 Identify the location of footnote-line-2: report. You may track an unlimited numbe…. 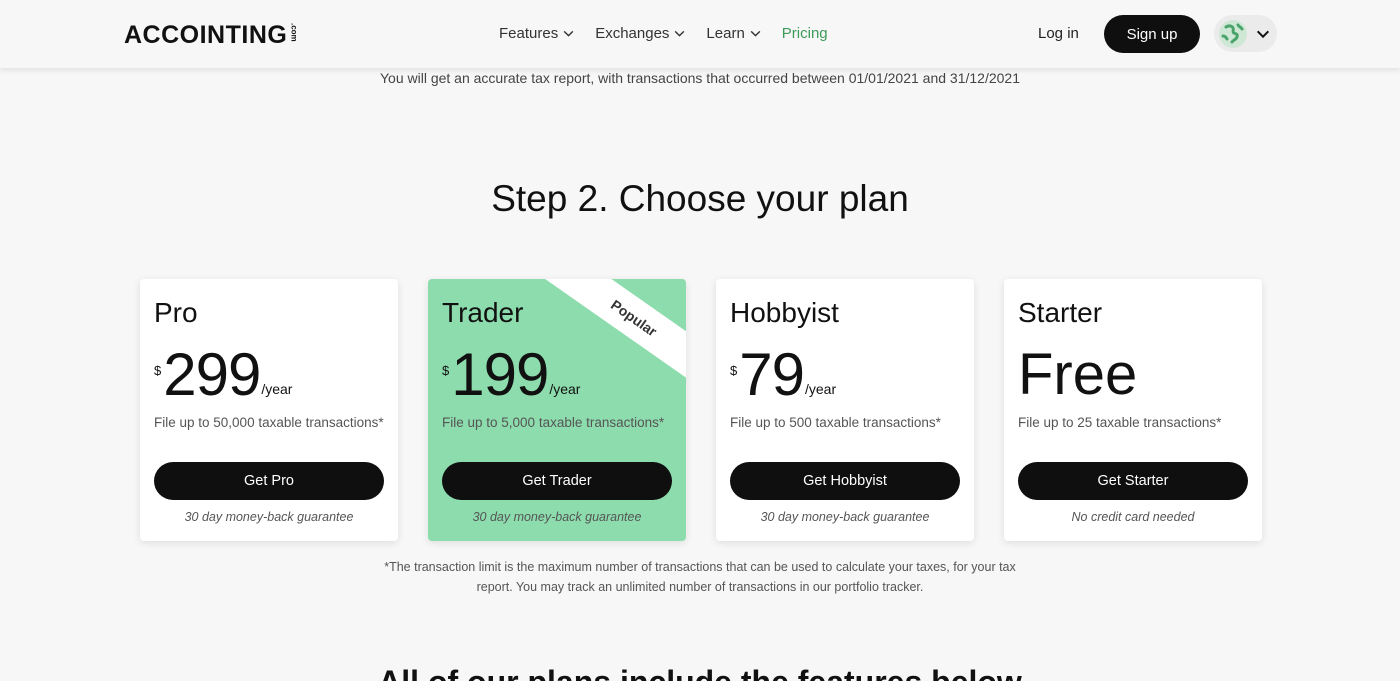
(700, 587).